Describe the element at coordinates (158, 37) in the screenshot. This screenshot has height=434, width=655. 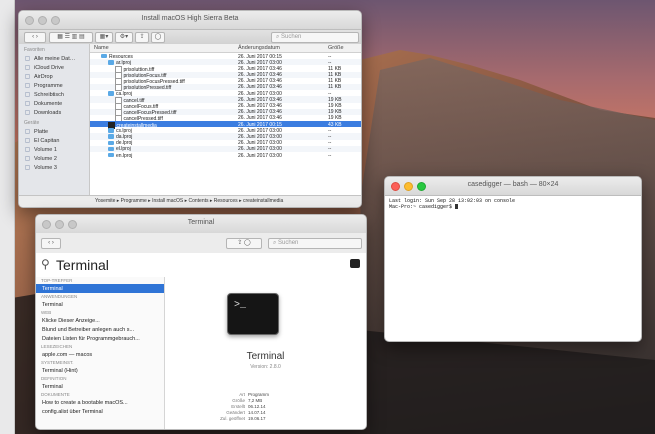
I see `tag-button: ◯` at that location.